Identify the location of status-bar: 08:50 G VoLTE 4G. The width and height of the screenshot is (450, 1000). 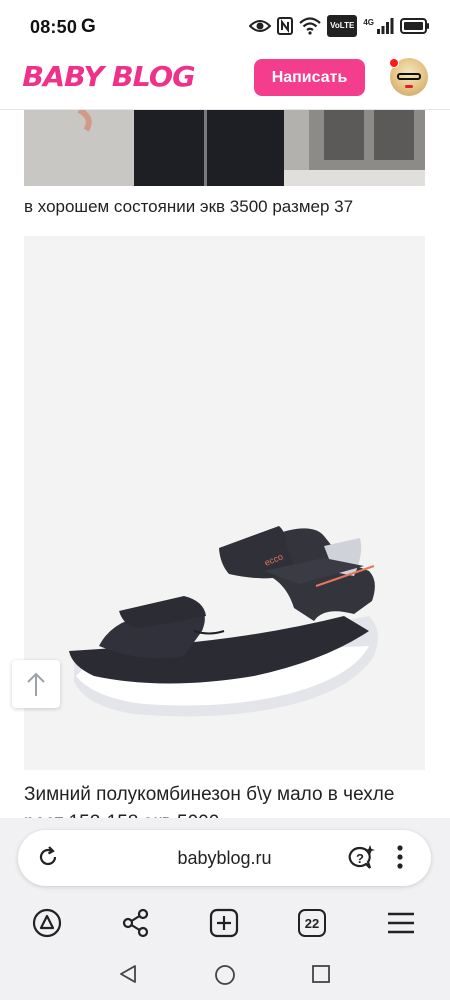
(225, 26).